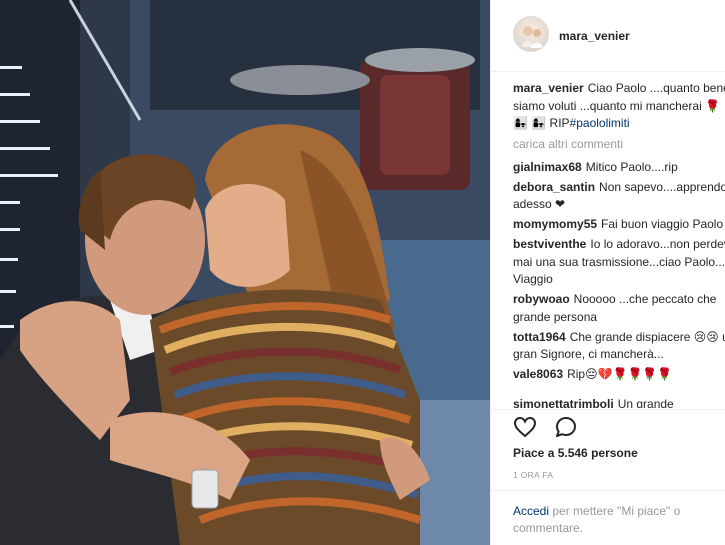 The height and width of the screenshot is (545, 725). I want to click on avatar, so click(531, 34).